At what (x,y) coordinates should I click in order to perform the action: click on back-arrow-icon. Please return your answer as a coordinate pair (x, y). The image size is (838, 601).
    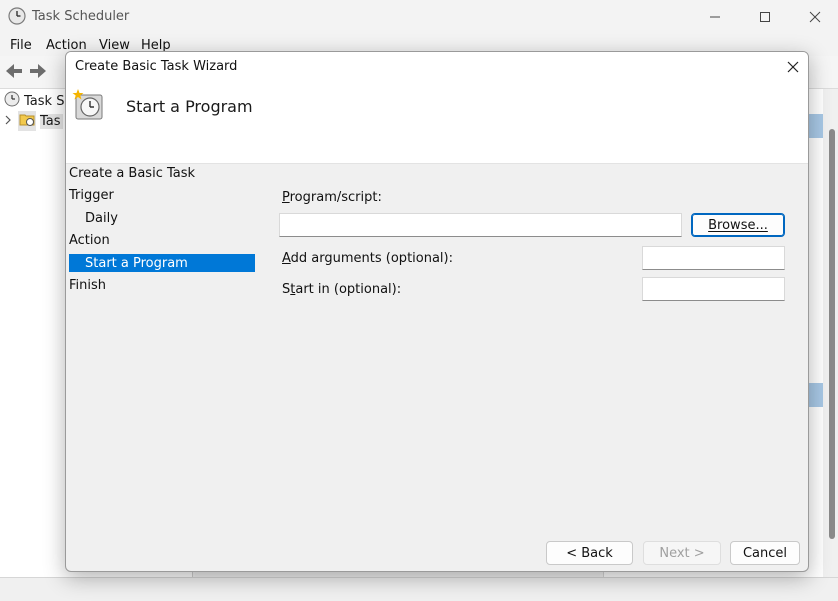
    Looking at the image, I should click on (14, 71).